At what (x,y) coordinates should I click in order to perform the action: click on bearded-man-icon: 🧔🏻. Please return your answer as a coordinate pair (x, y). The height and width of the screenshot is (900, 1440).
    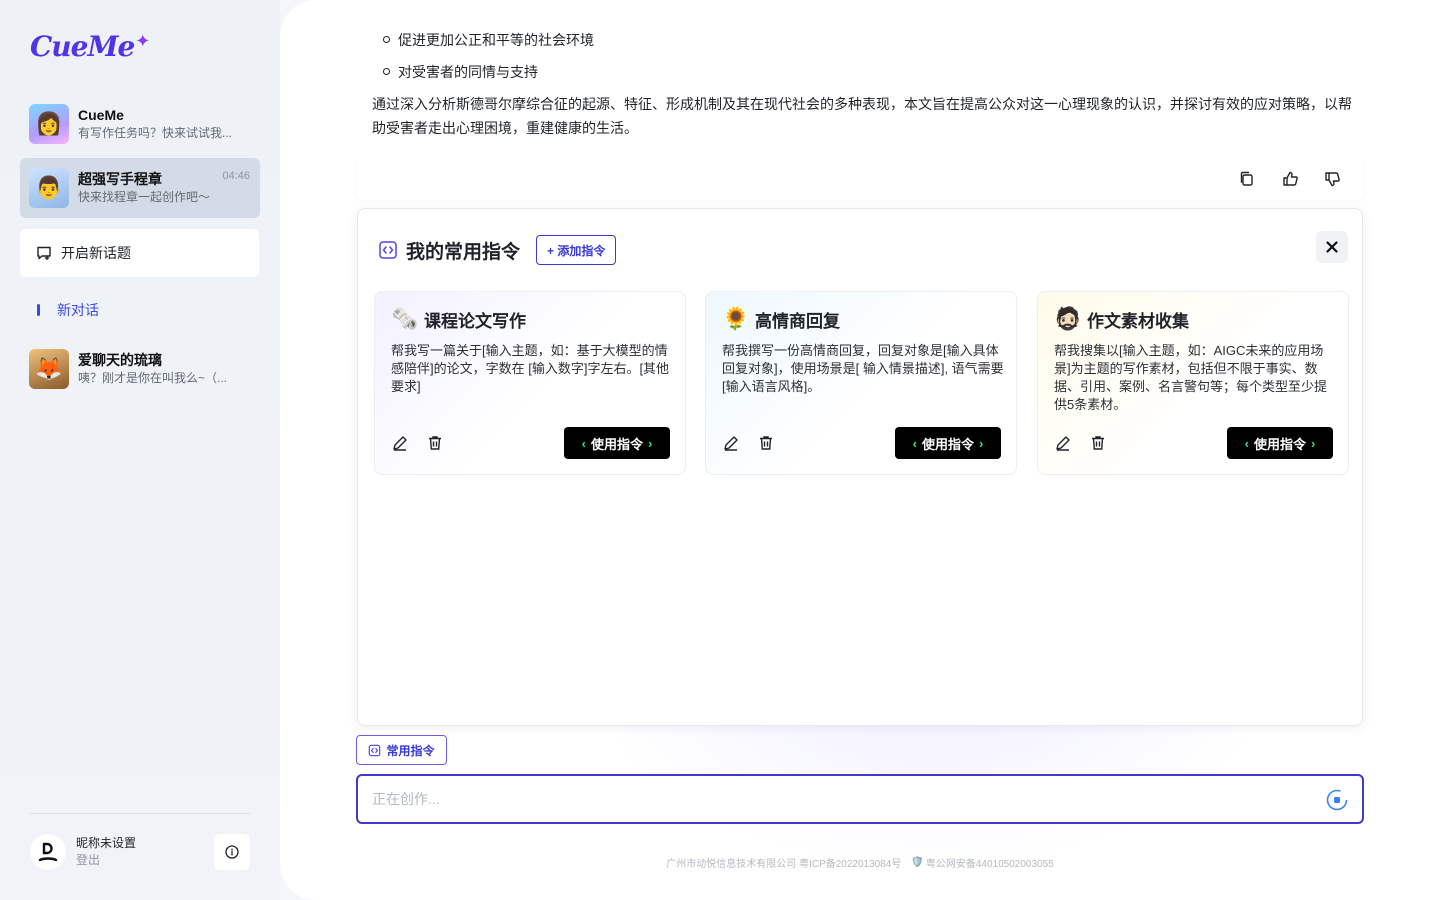
    Looking at the image, I should click on (1068, 318).